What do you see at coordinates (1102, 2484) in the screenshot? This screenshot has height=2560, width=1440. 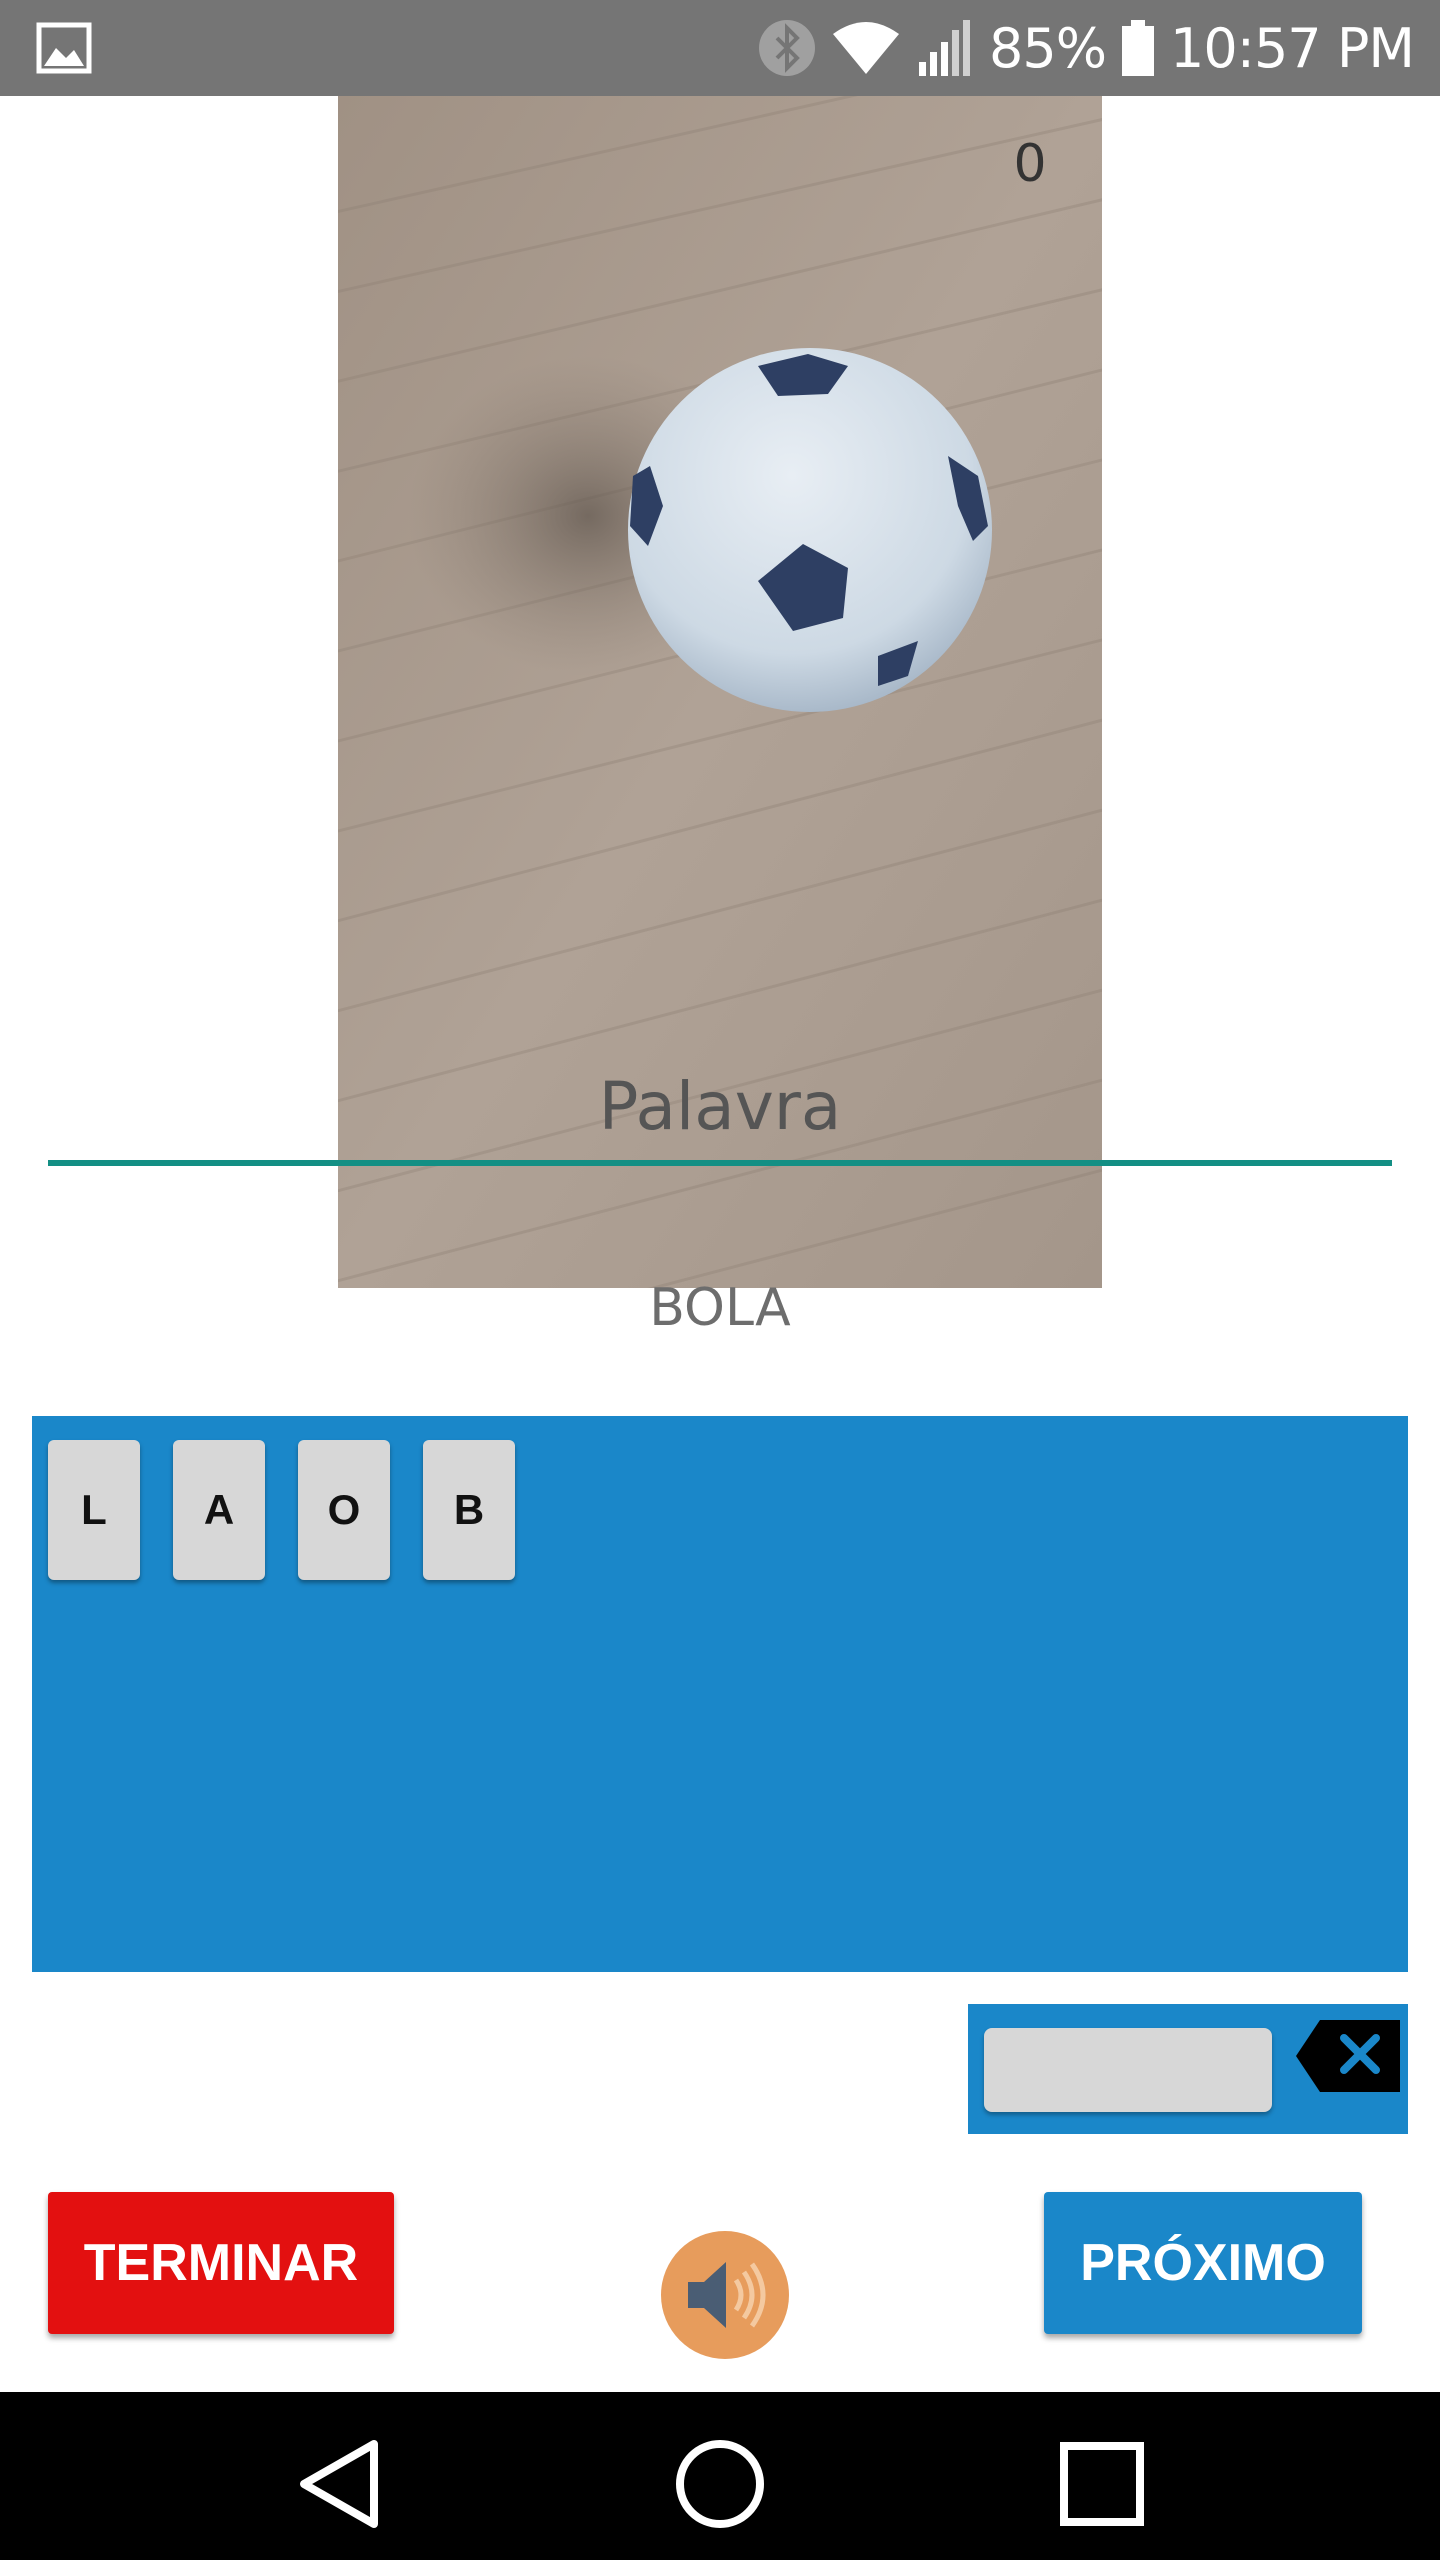 I see `recents-icon` at bounding box center [1102, 2484].